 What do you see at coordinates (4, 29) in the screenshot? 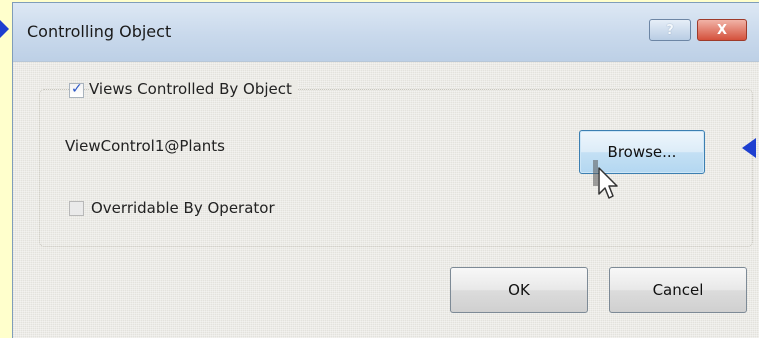
I see `callout-arrow-left-icon` at bounding box center [4, 29].